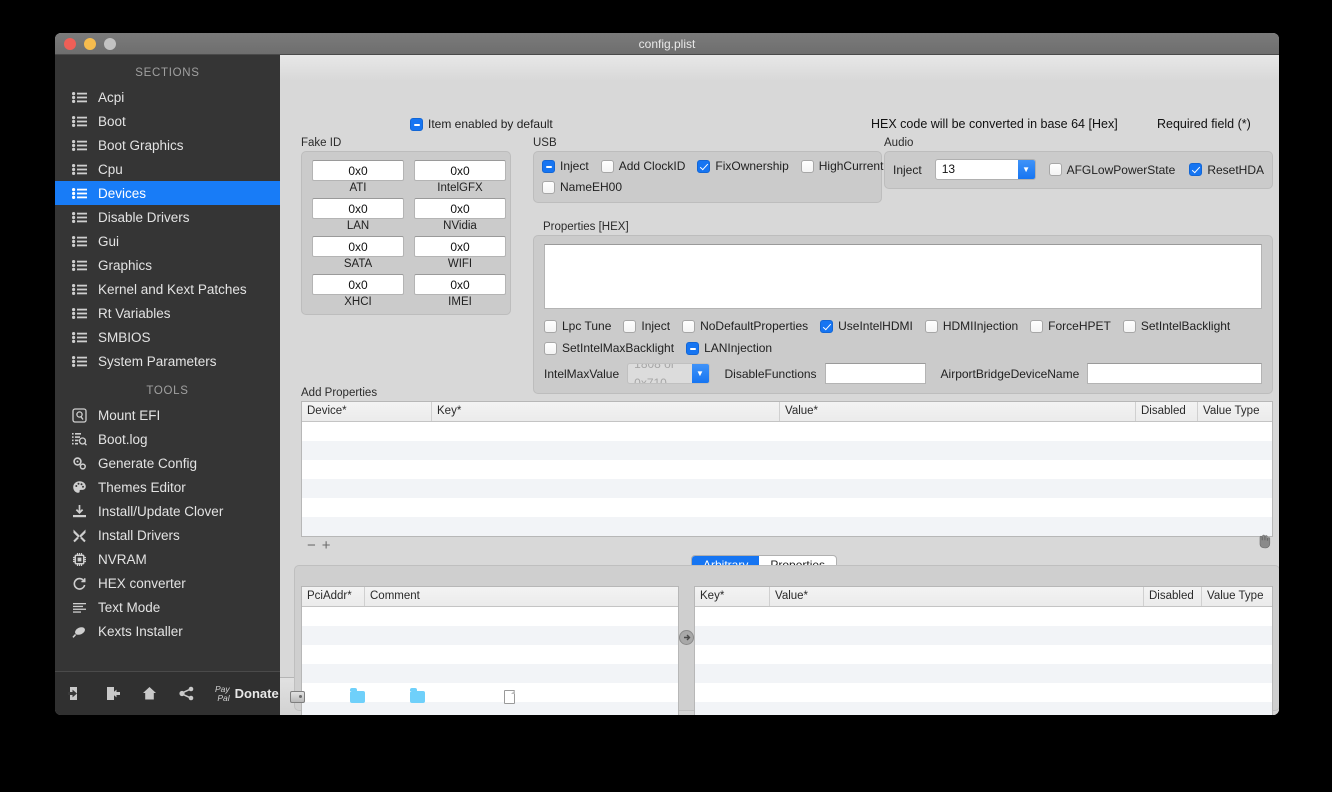  Describe the element at coordinates (167, 415) in the screenshot. I see `sidebar-tool-mount-efi: Mount EFI` at that location.